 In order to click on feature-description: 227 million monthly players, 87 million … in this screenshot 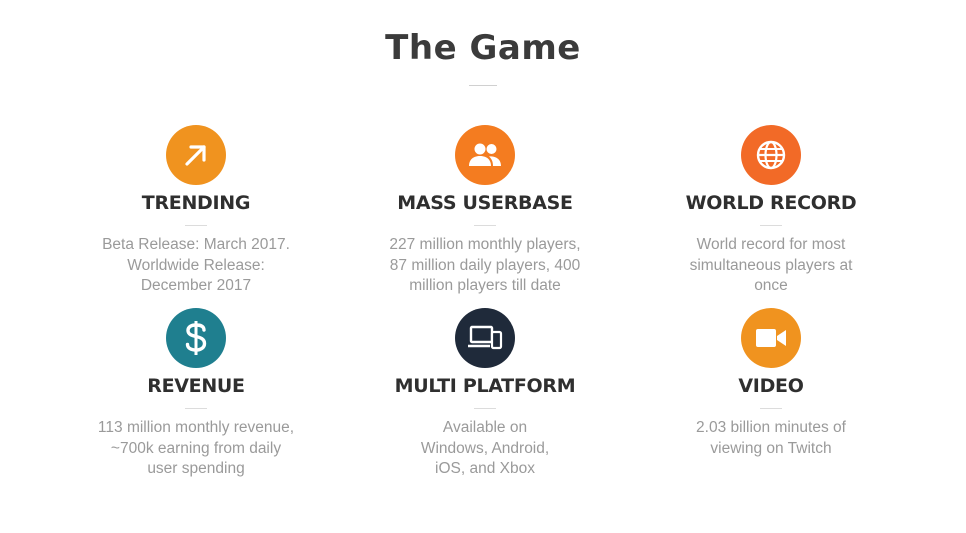, I will do `click(485, 265)`.